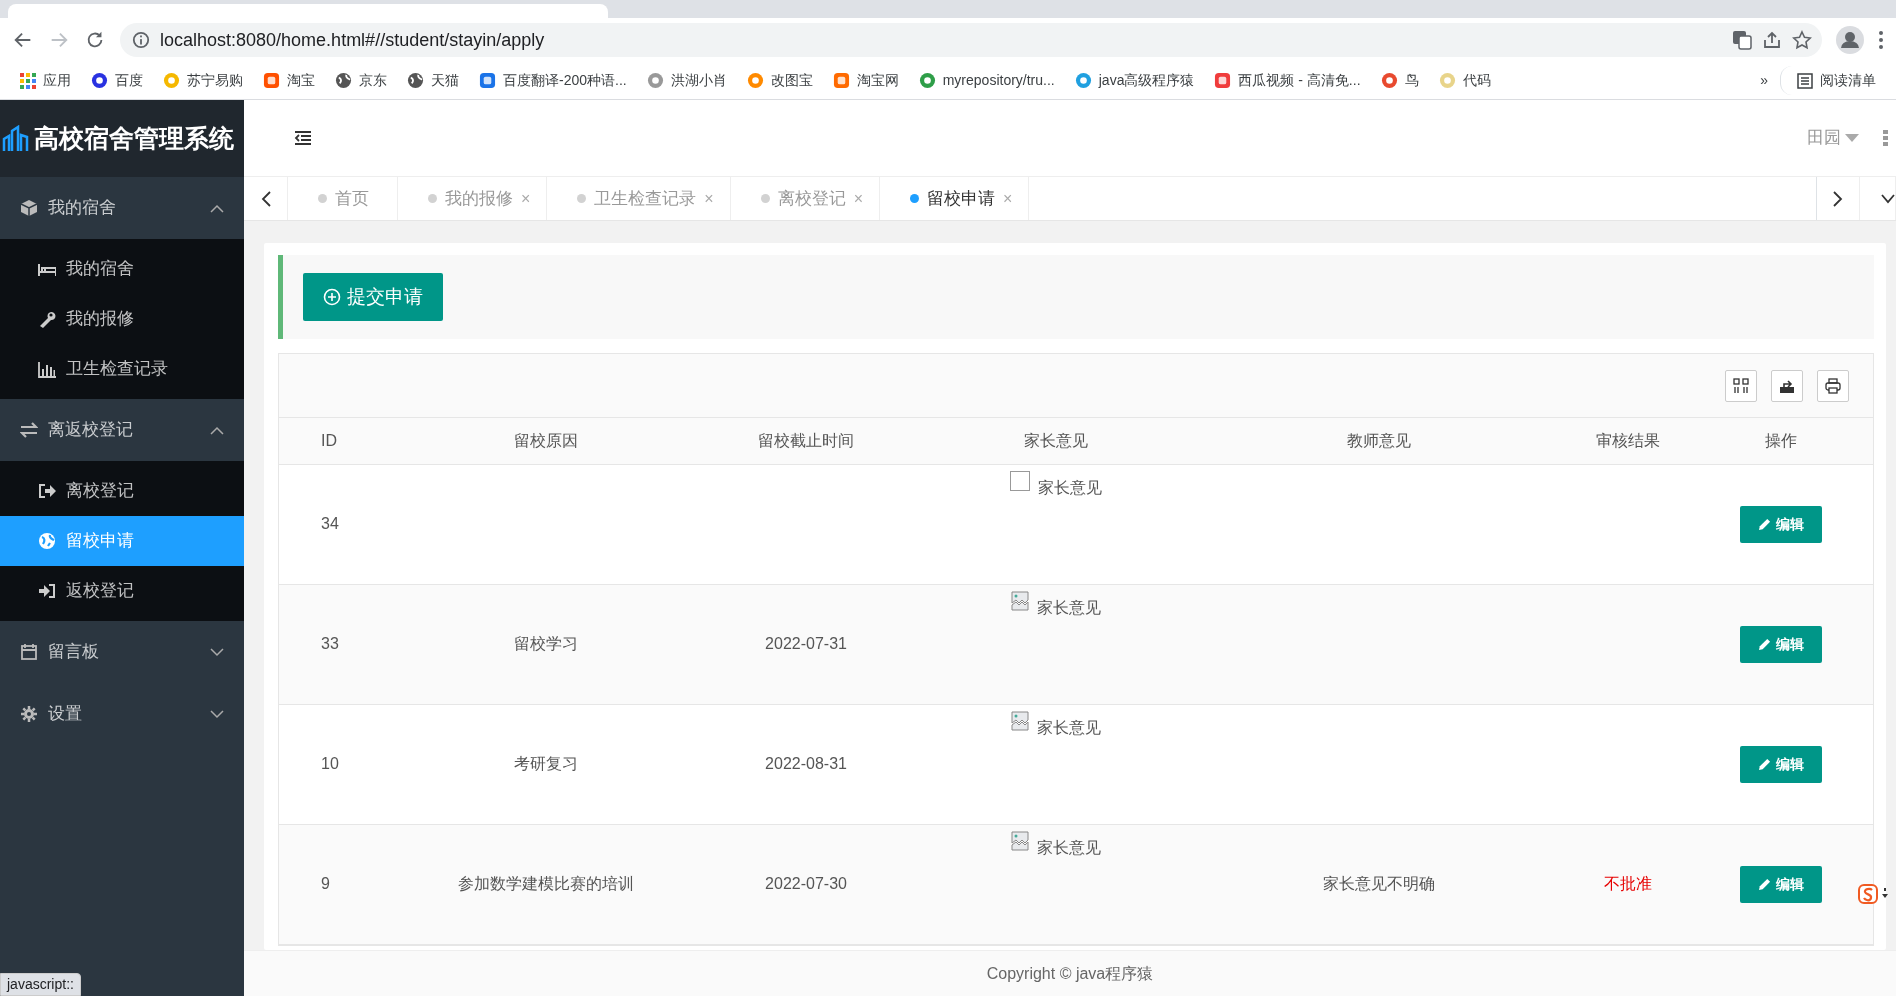  I want to click on bookmark-label: 应用, so click(57, 80).